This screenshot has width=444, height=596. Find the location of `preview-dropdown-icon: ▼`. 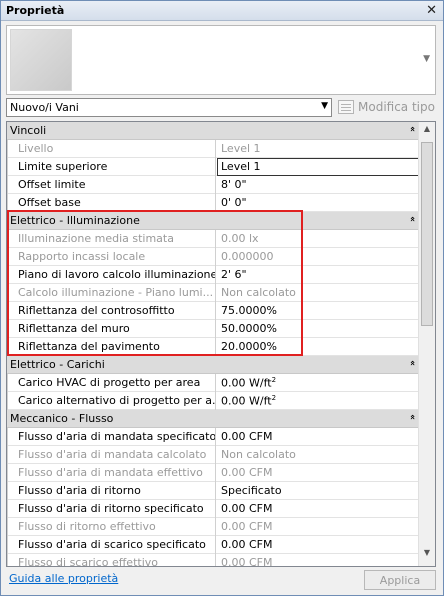

preview-dropdown-icon: ▼ is located at coordinates (426, 59).